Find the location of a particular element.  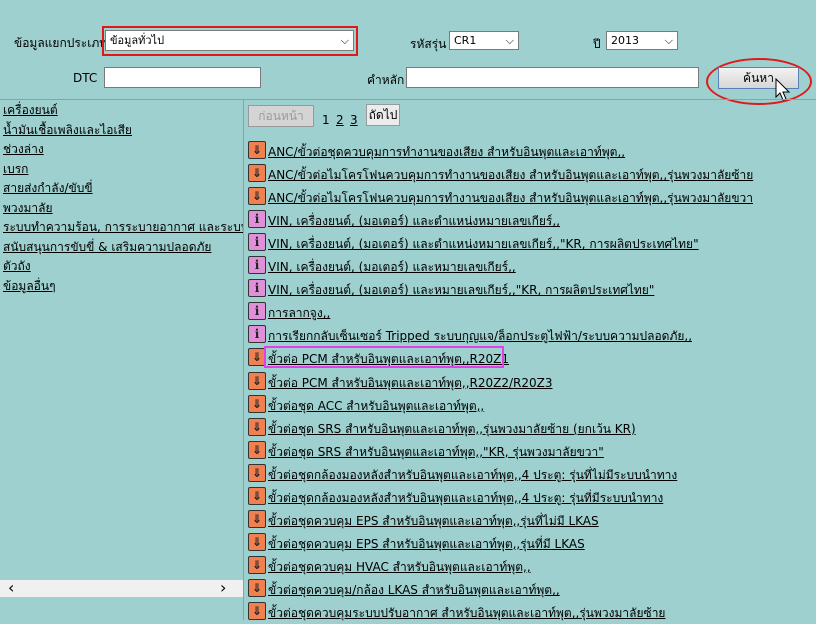

sidebar-item-suspension: ช่วงล่าง is located at coordinates (123, 150).